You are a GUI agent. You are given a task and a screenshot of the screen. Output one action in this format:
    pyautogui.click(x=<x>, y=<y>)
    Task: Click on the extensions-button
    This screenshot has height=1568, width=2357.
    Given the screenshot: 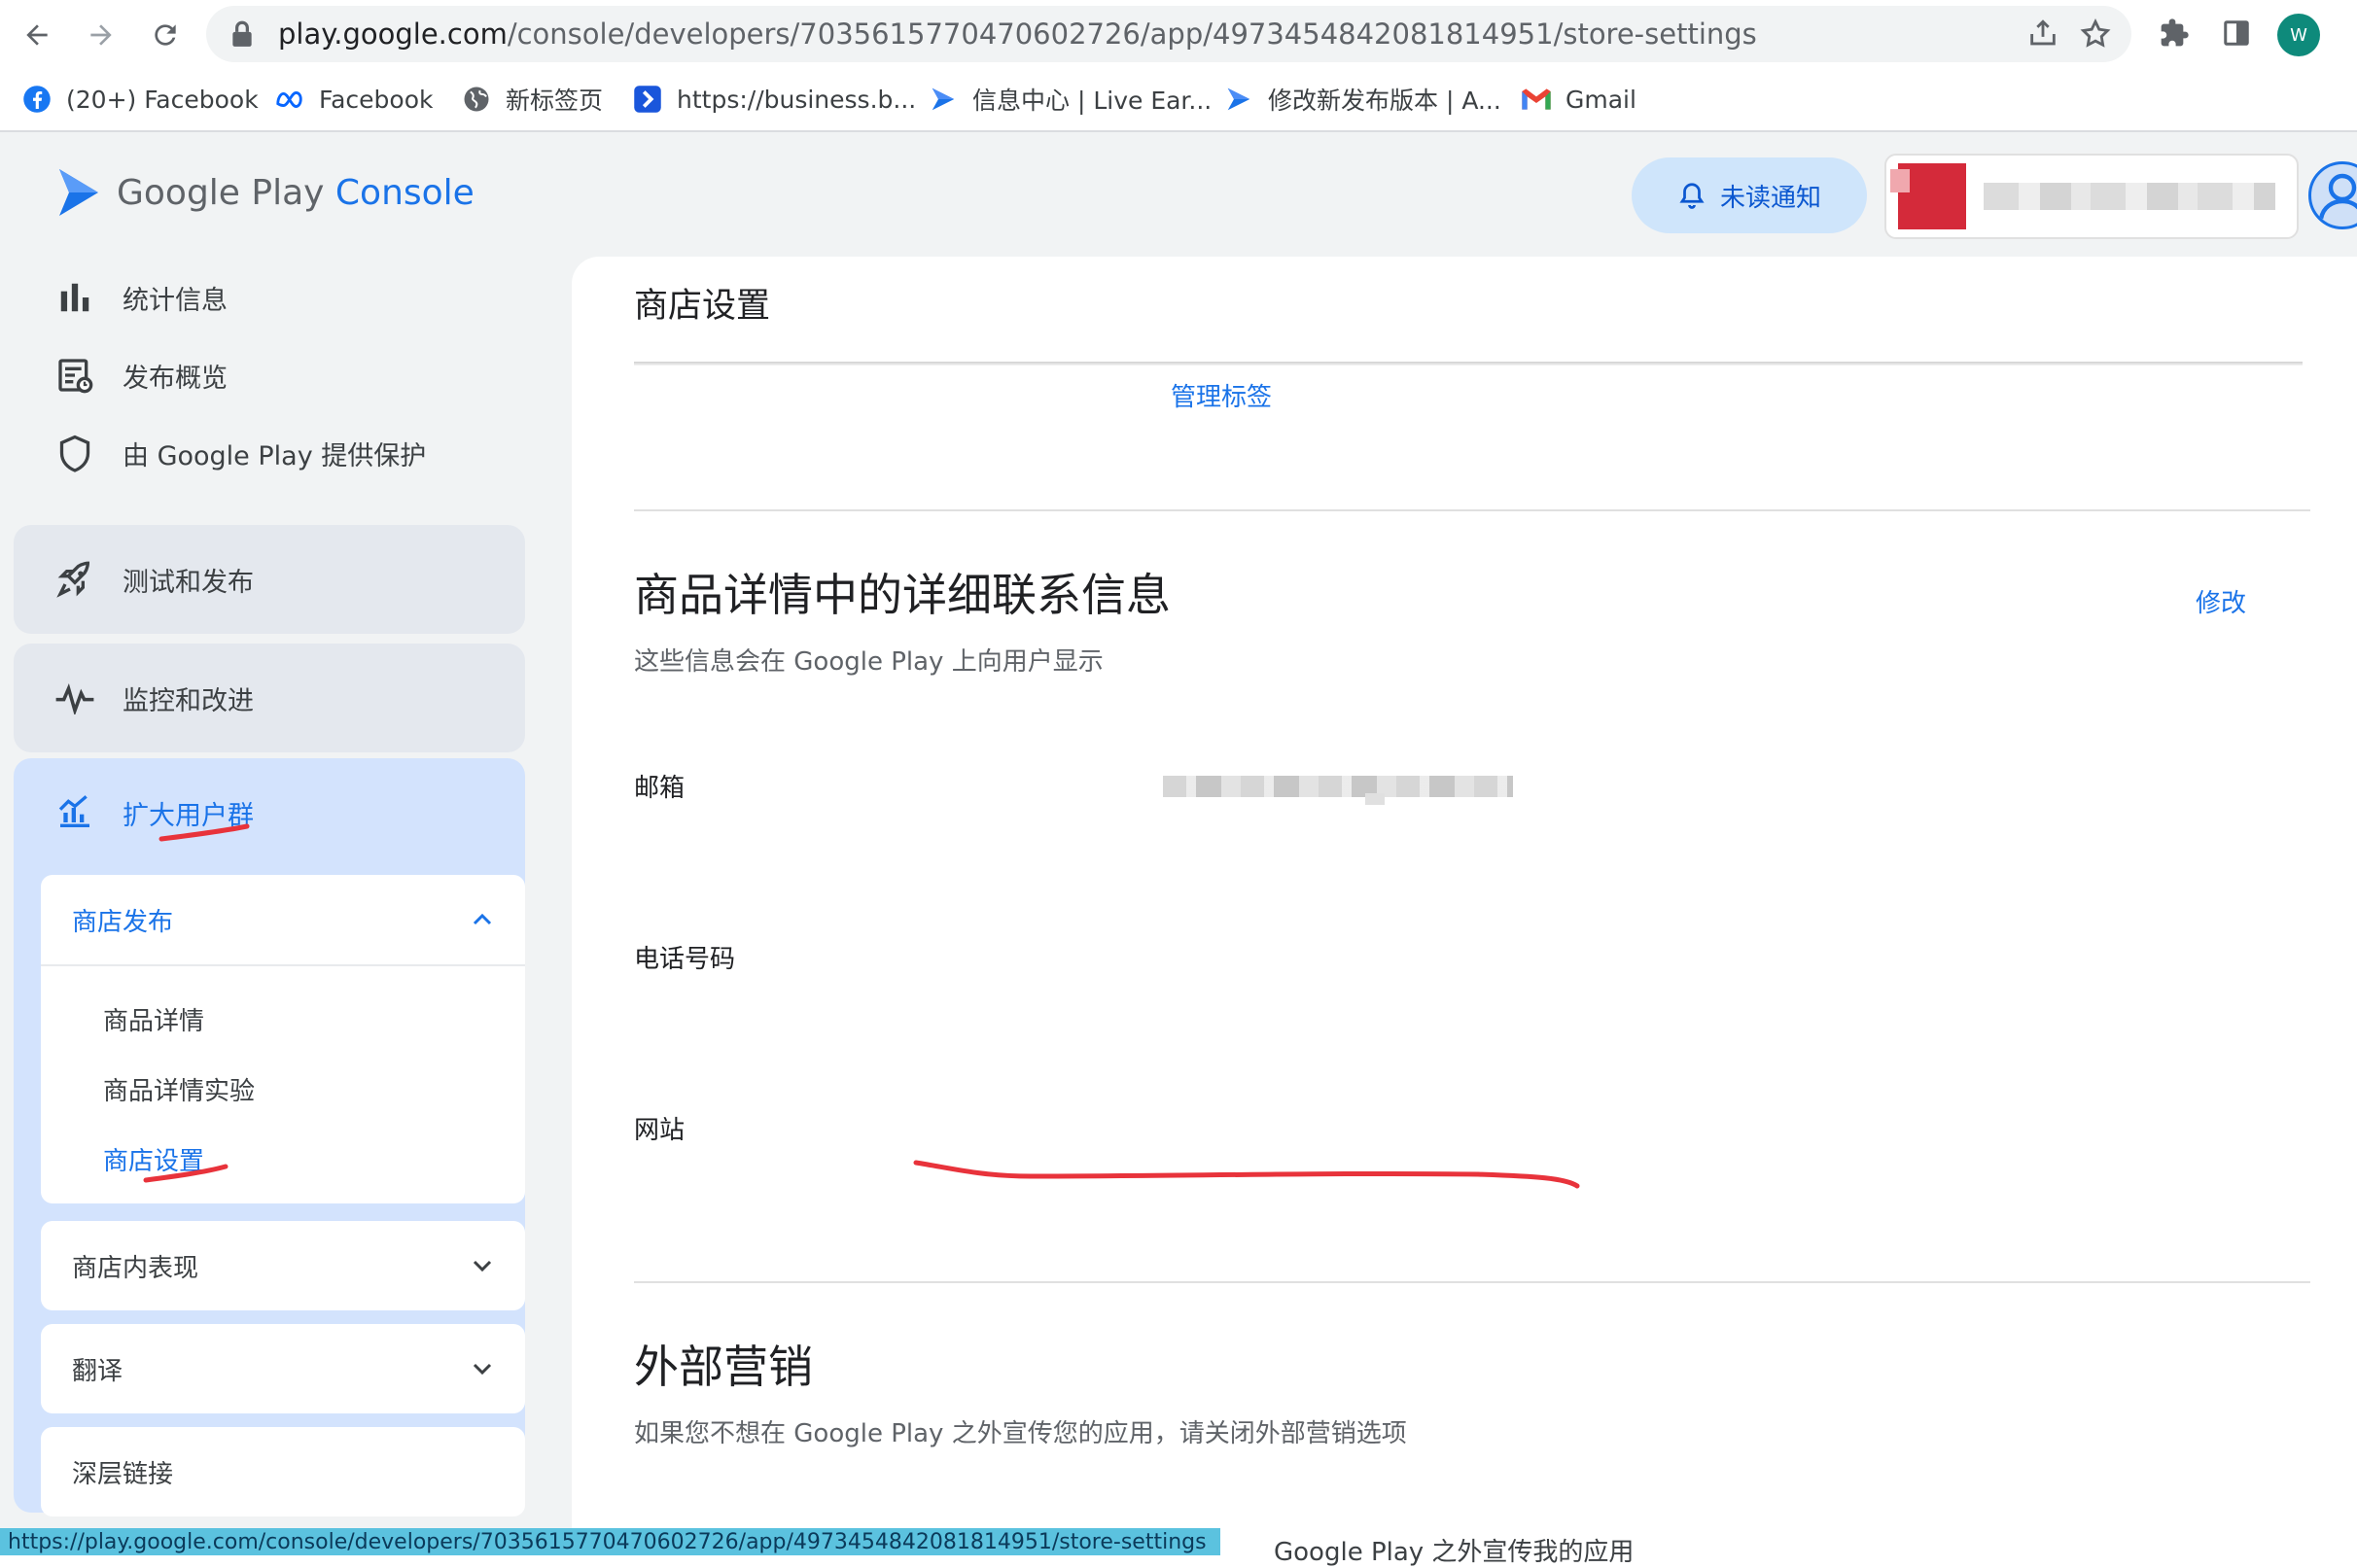 What is the action you would take?
    pyautogui.click(x=2174, y=33)
    